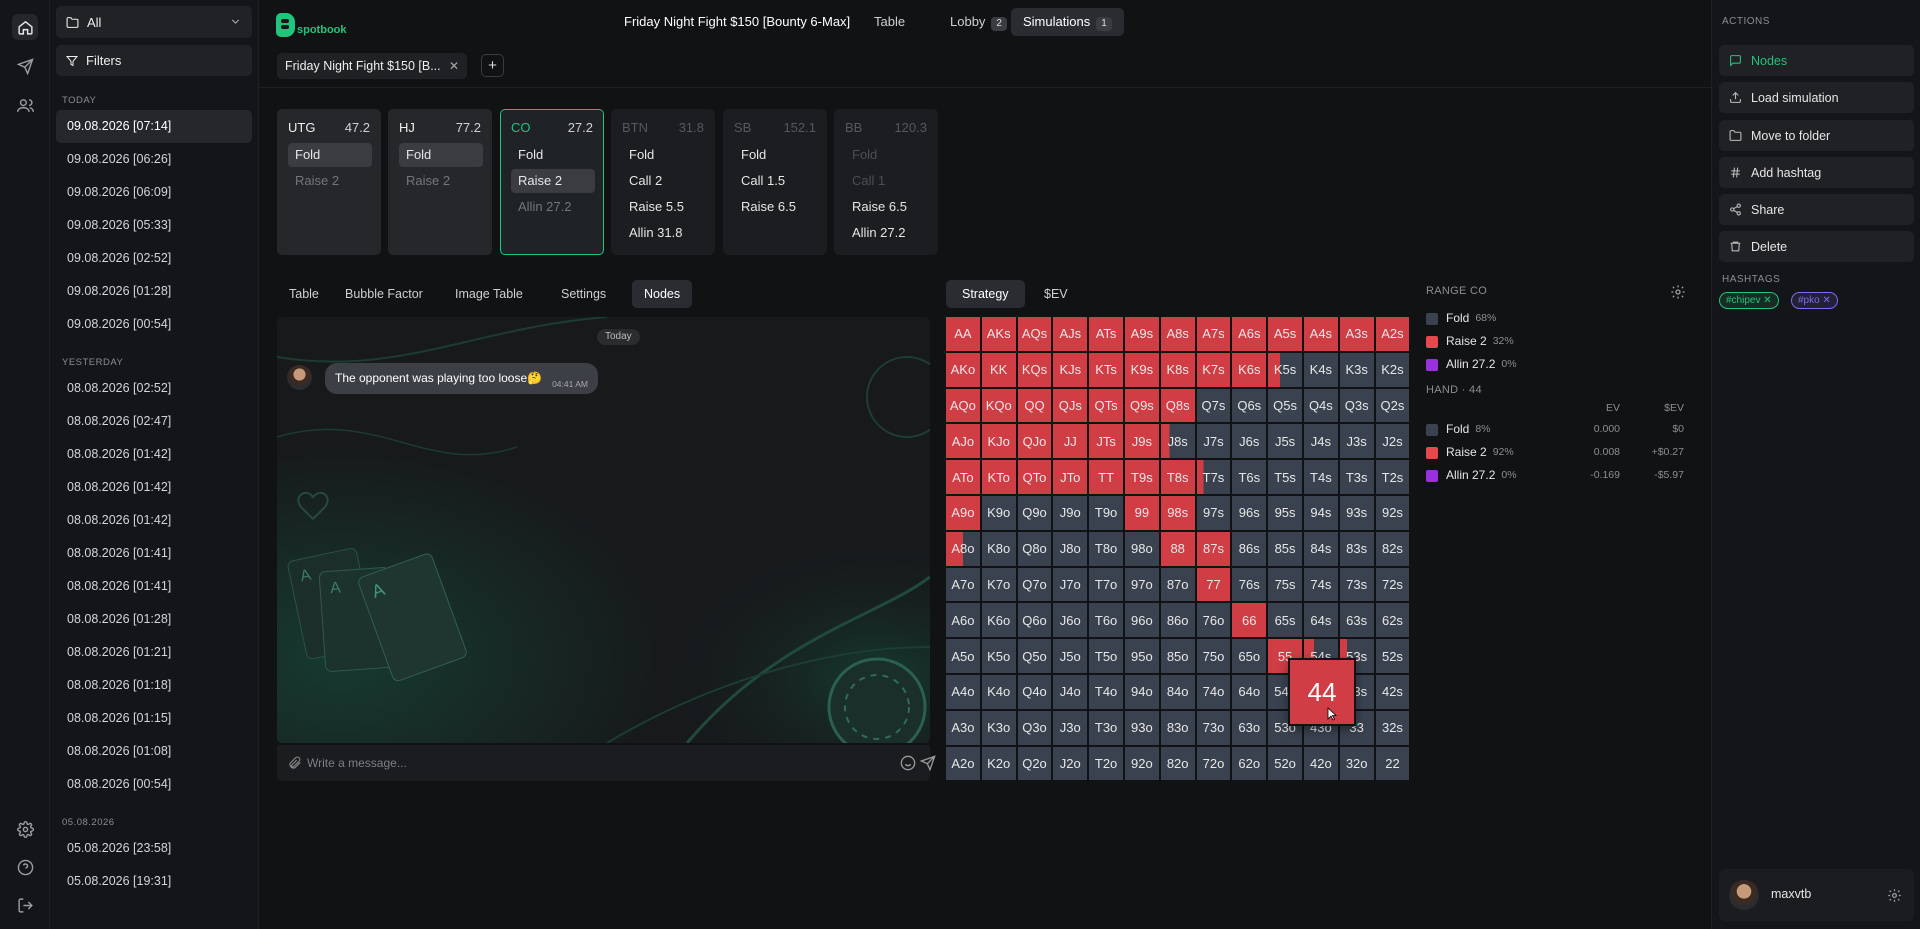 This screenshot has height=929, width=1920. I want to click on hand-cell: 84s, so click(1320, 548).